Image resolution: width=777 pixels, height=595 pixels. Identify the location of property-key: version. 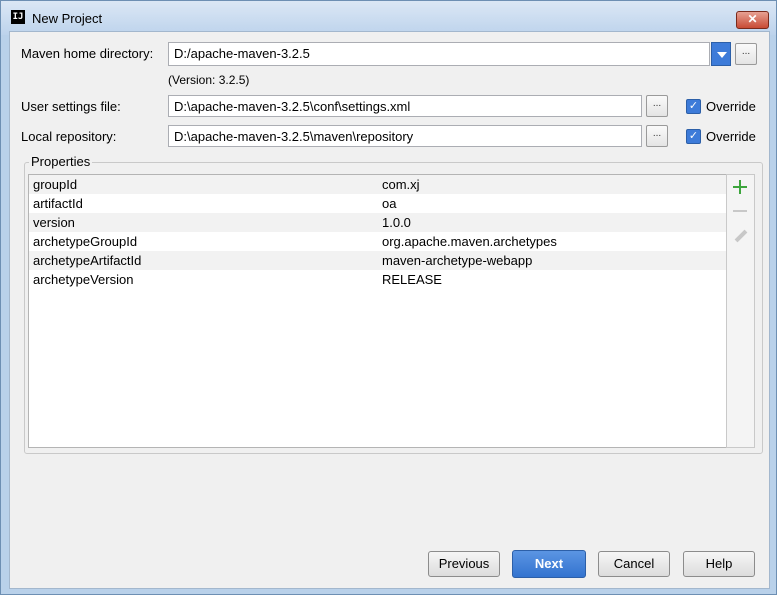
(54, 222).